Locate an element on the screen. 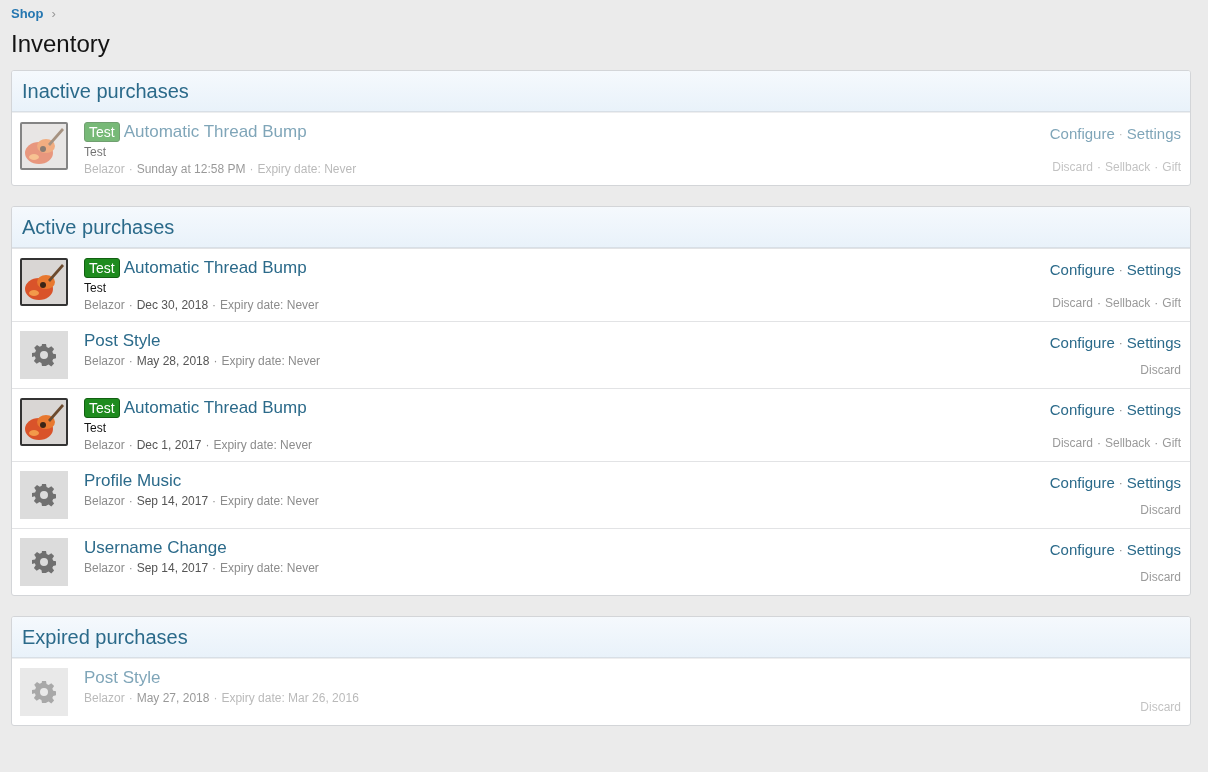 Image resolution: width=1208 pixels, height=772 pixels. item-title-link: Profile Music is located at coordinates (133, 481).